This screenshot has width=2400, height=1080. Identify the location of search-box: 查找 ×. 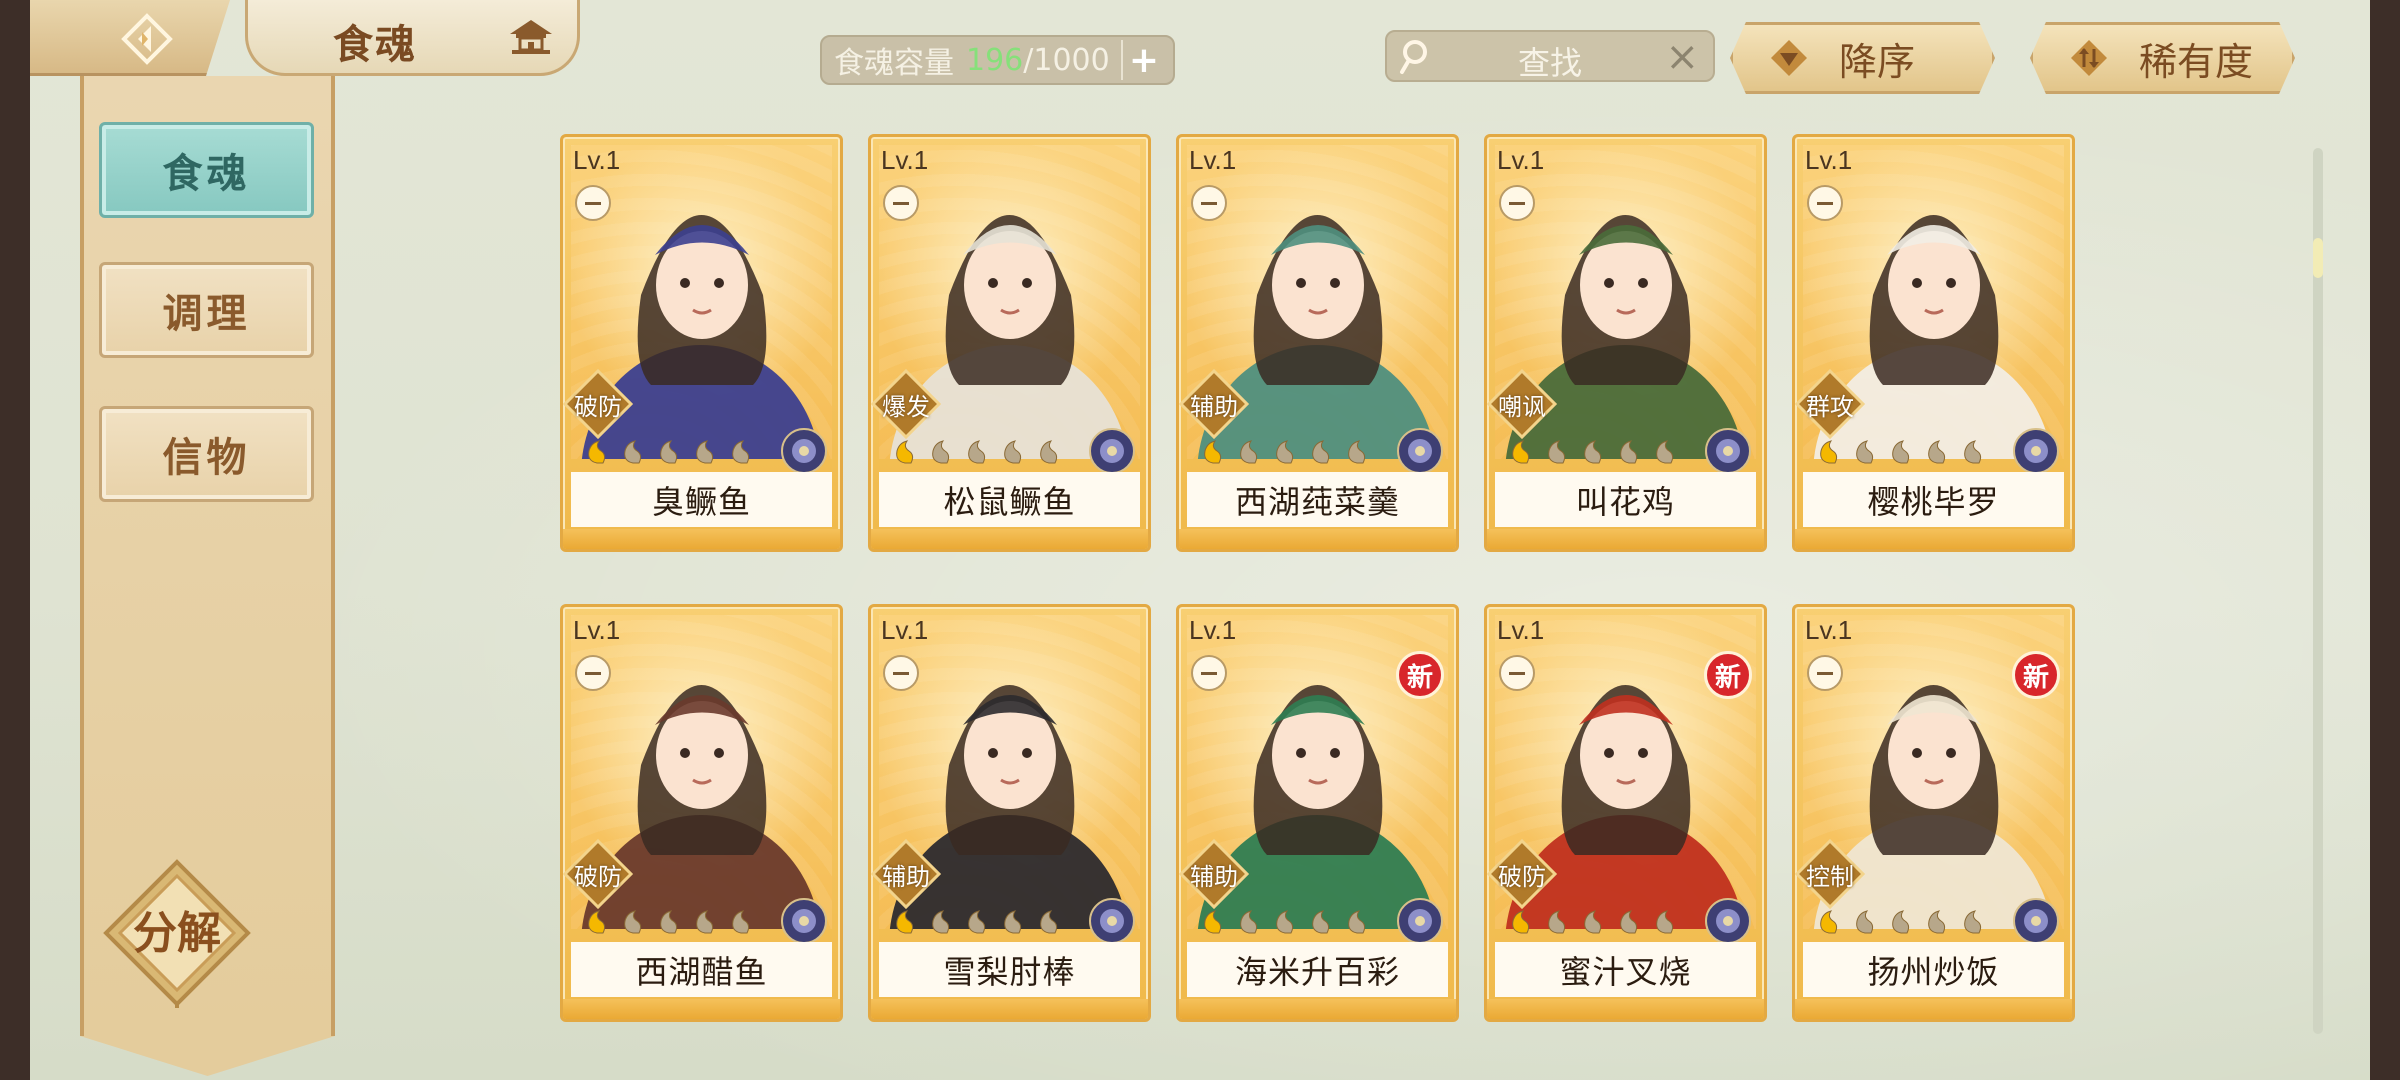
(1550, 56).